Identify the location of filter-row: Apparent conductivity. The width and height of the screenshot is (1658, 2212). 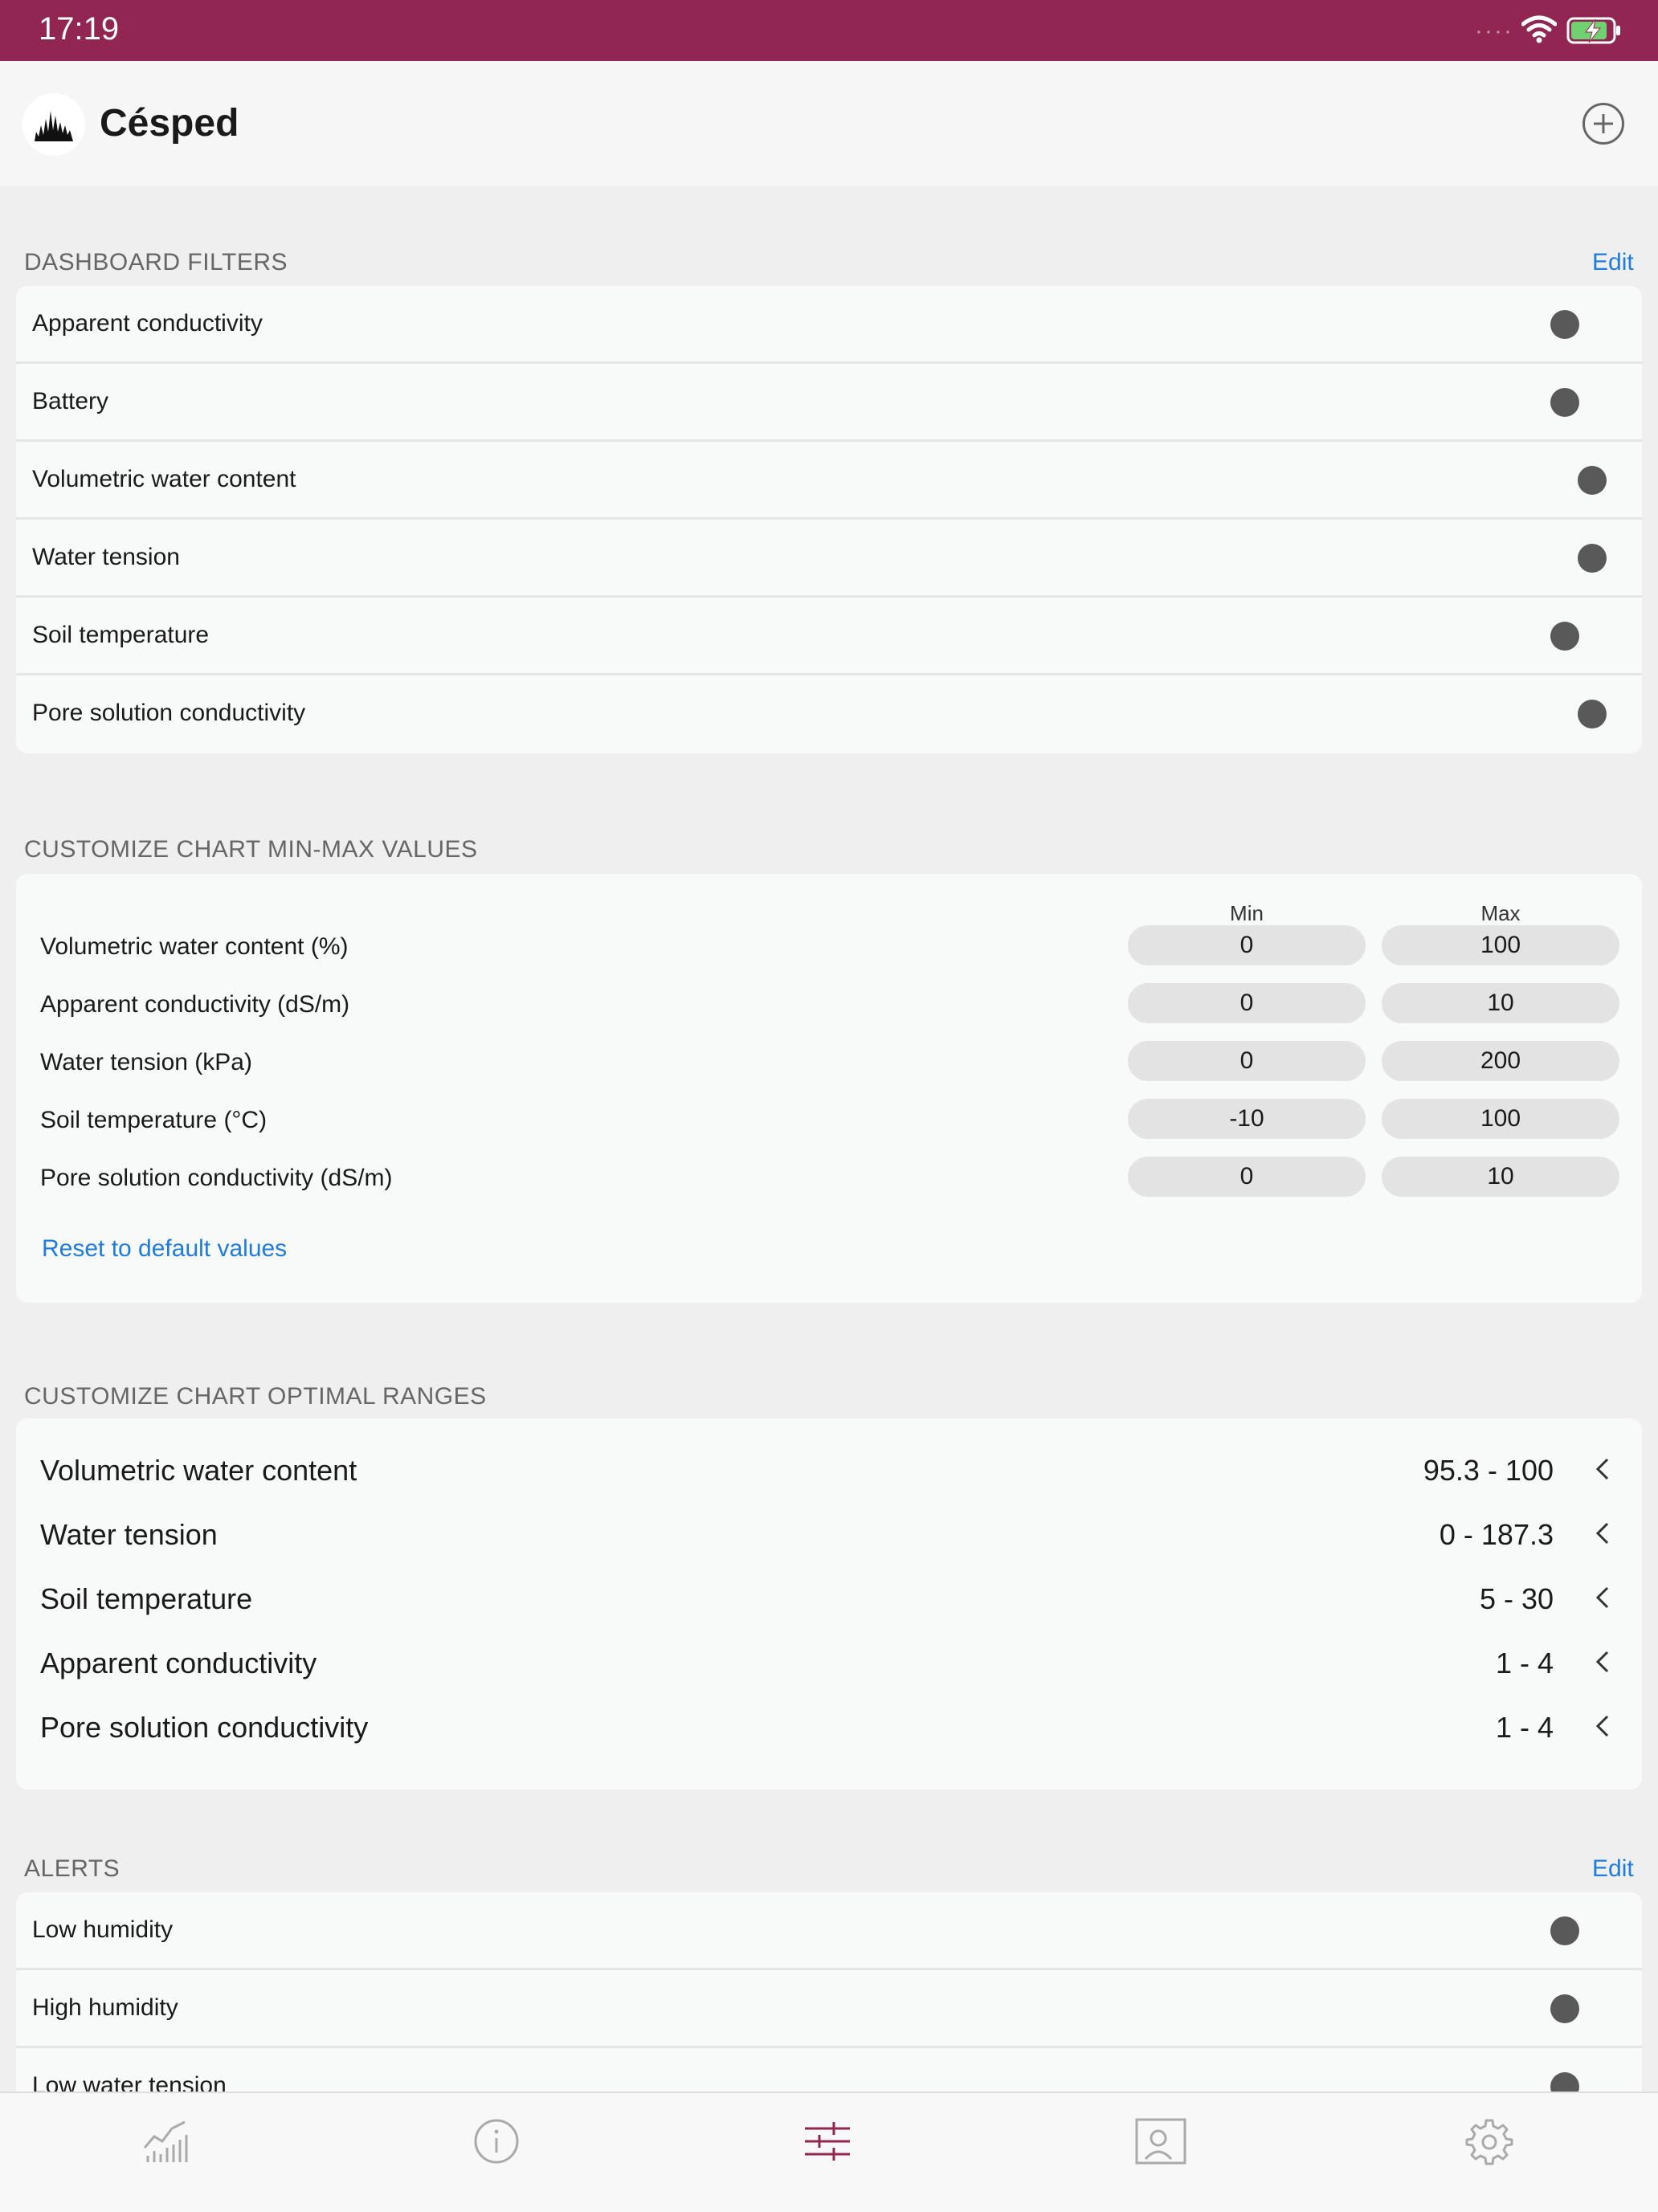
(829, 325).